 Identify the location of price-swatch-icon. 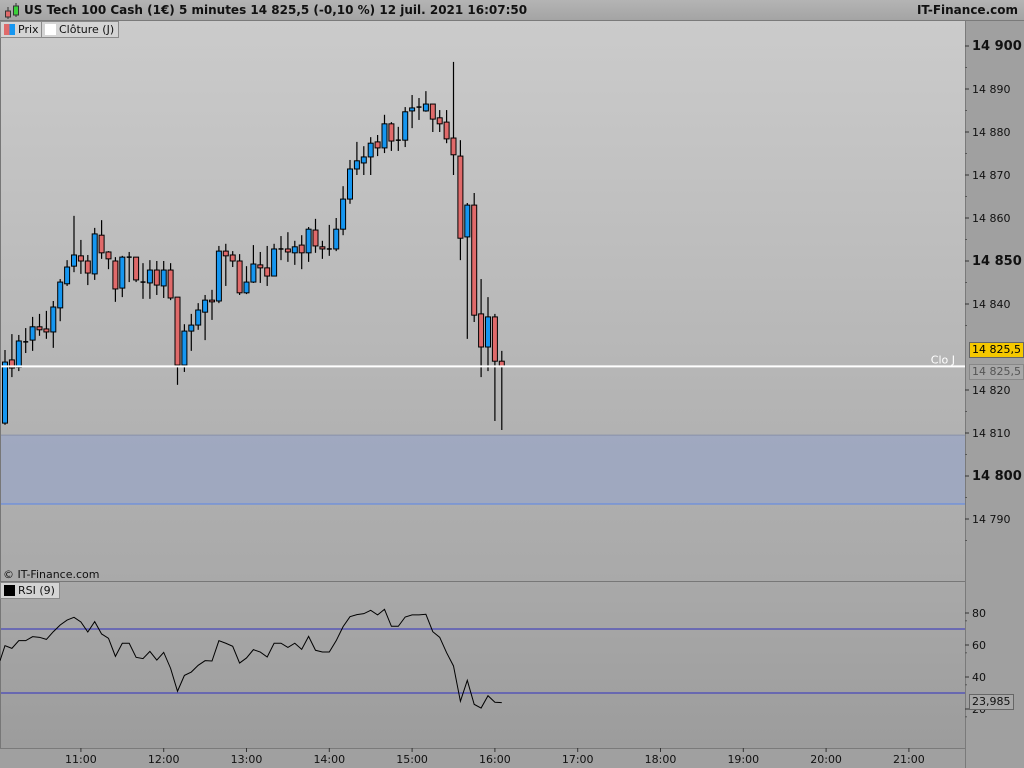
(9, 29).